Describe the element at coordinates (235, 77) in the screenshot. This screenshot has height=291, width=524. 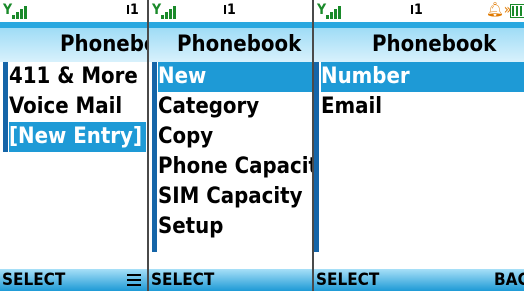
I see `list-item-selected: New` at that location.